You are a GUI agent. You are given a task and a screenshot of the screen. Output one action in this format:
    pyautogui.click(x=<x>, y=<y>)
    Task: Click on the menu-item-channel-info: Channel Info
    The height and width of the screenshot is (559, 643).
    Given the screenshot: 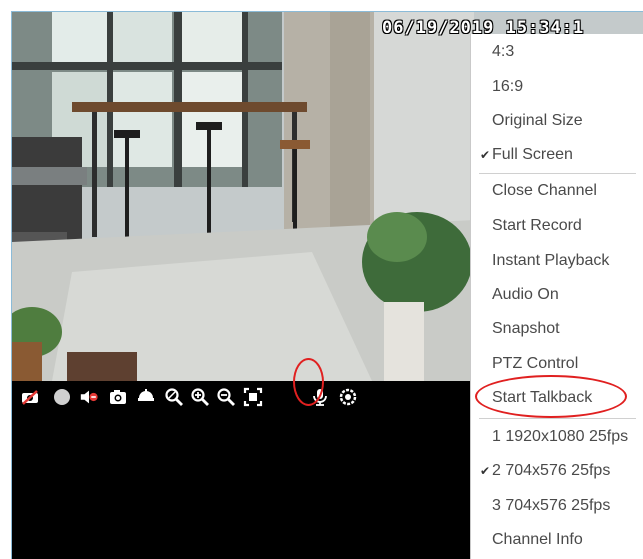 What is the action you would take?
    pyautogui.click(x=557, y=540)
    